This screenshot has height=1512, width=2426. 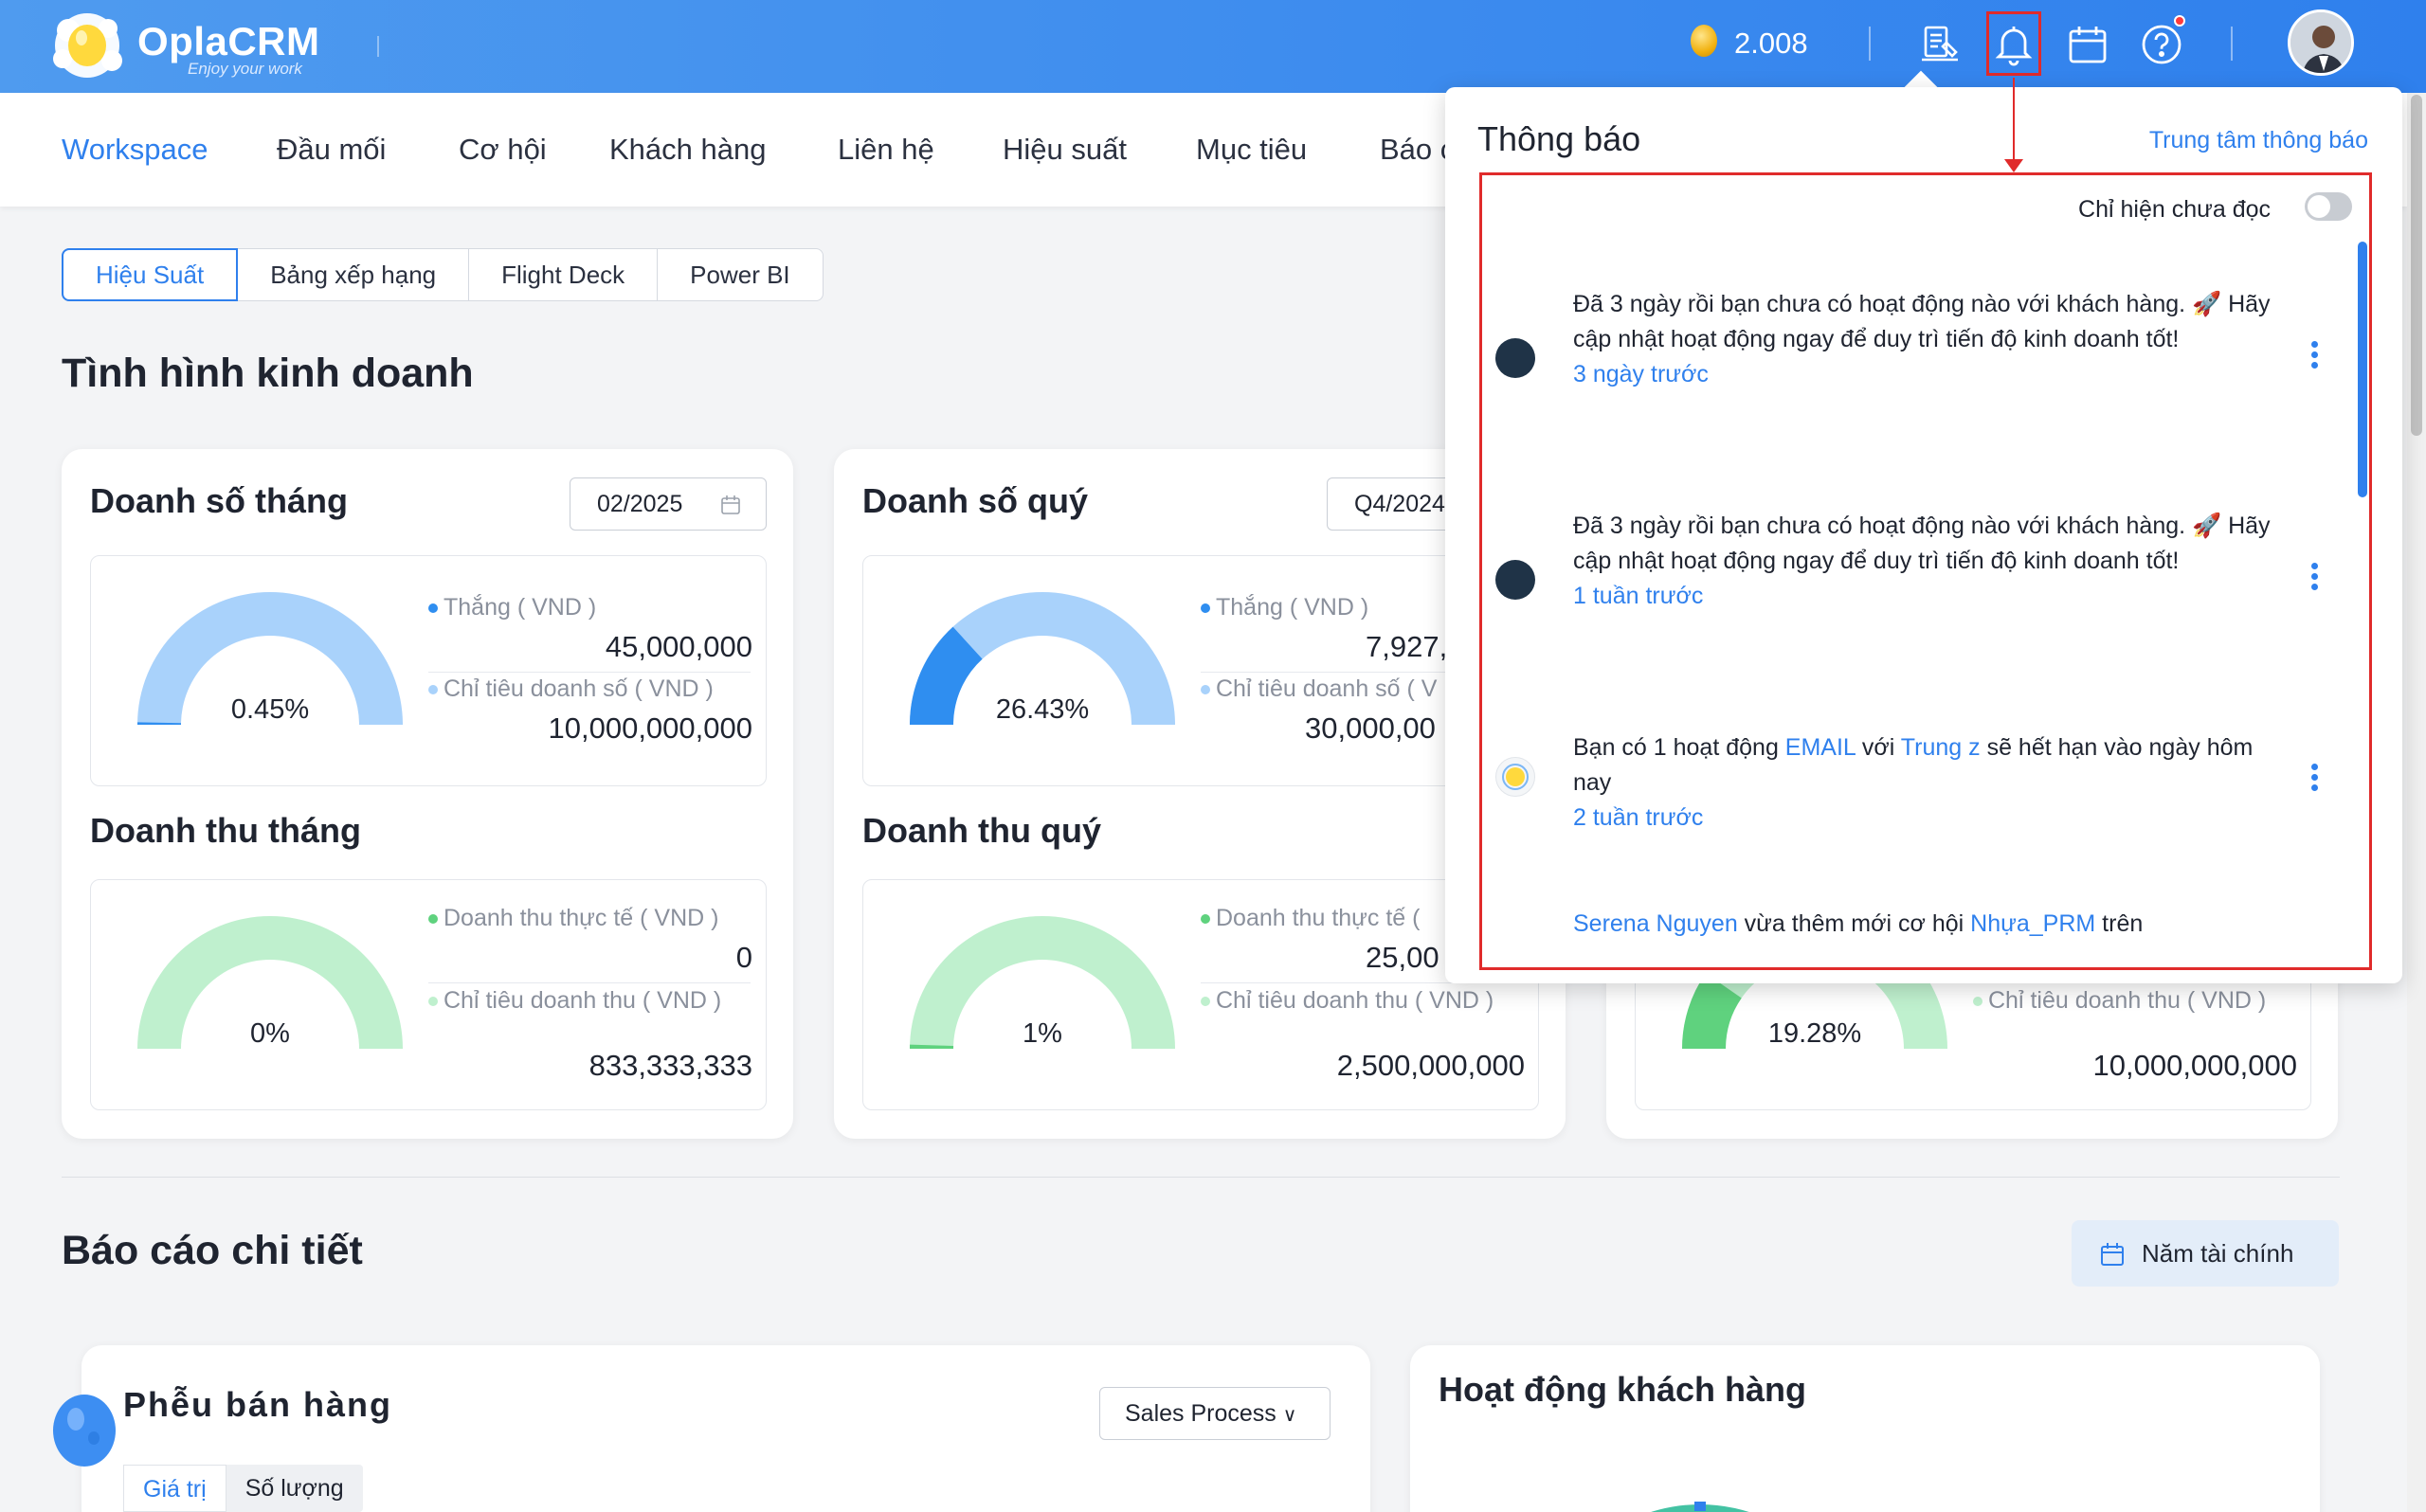 I want to click on logo-mark-icon, so click(x=87, y=45).